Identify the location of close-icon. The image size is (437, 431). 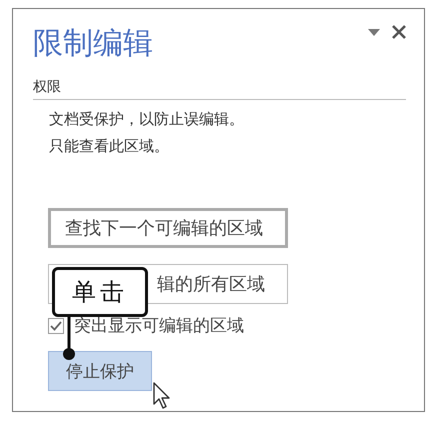
(399, 32).